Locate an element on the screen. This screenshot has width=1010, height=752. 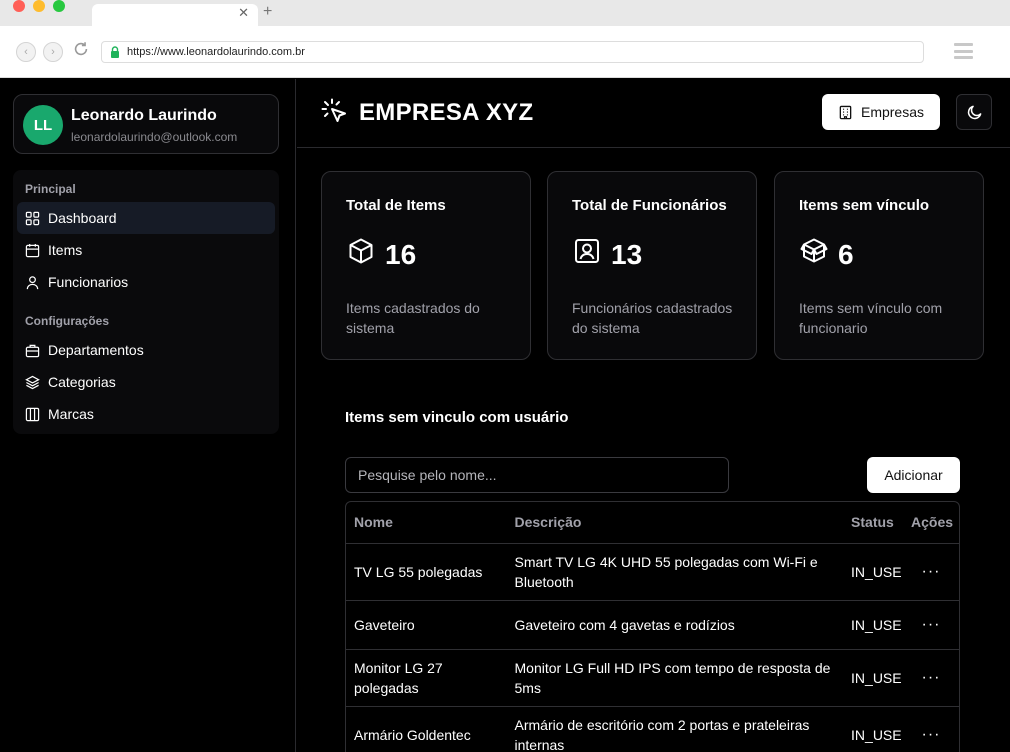
search-input is located at coordinates (537, 475).